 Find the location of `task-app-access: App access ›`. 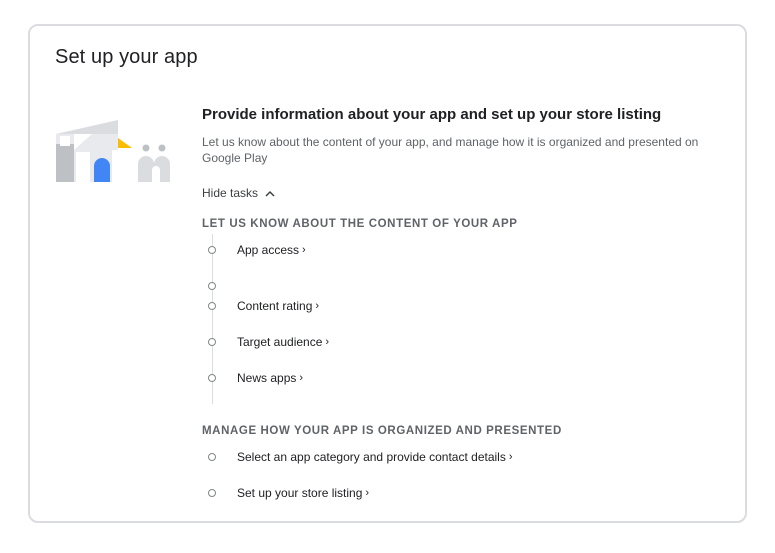

task-app-access: App access › is located at coordinates (257, 250).